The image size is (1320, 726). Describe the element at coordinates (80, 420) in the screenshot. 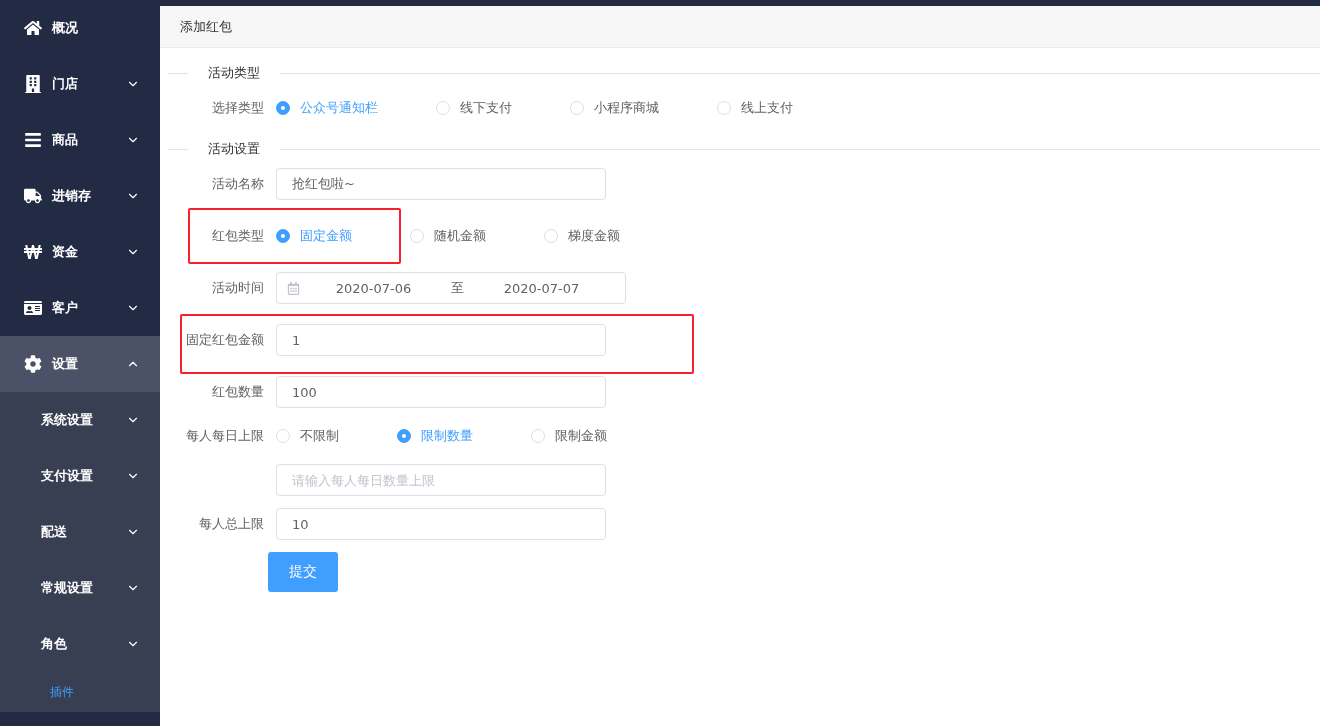

I see `sidebar-subitem: 系统设置` at that location.